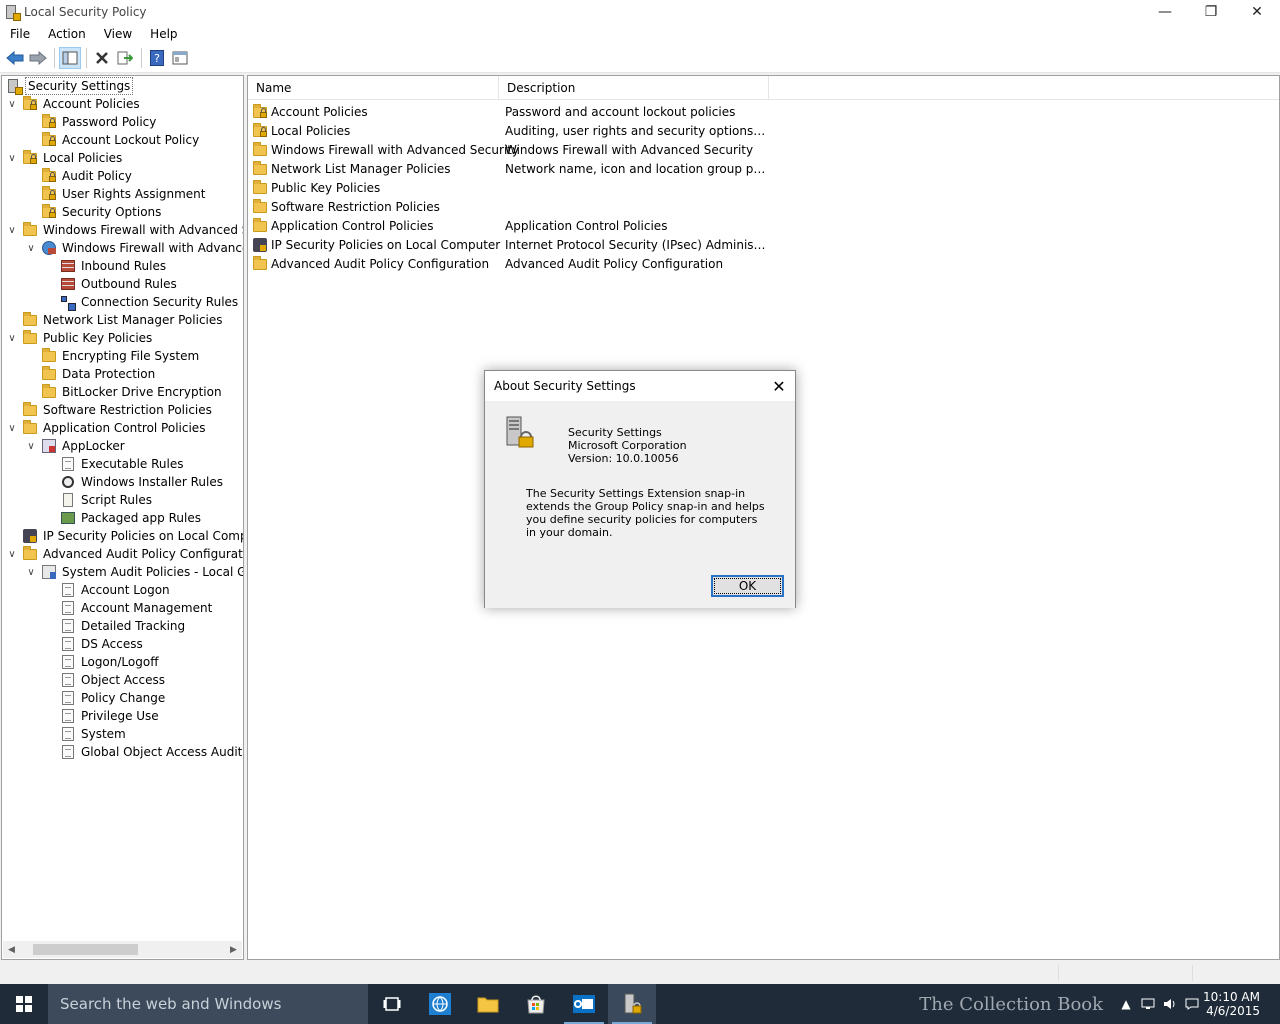  Describe the element at coordinates (49, 176) in the screenshot. I see `locked-folder-icon` at that location.